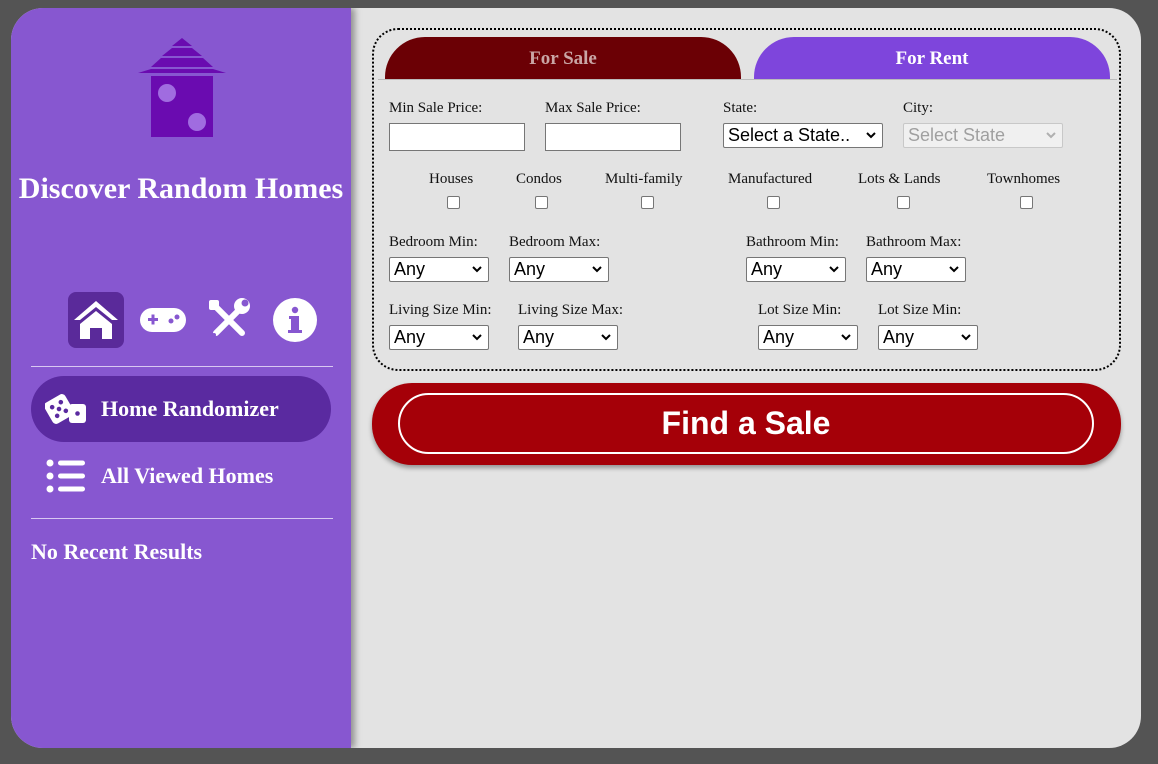 The image size is (1158, 764). Describe the element at coordinates (457, 137) in the screenshot. I see `min-price-input` at that location.